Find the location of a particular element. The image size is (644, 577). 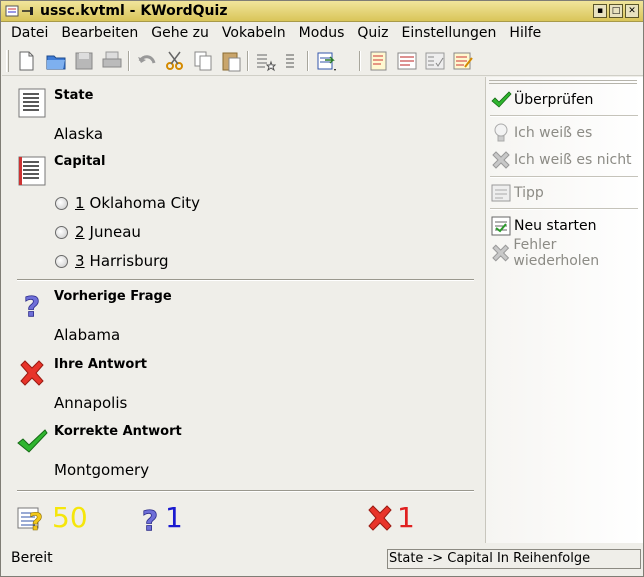

know-it-label: Ich weiß es is located at coordinates (553, 133).